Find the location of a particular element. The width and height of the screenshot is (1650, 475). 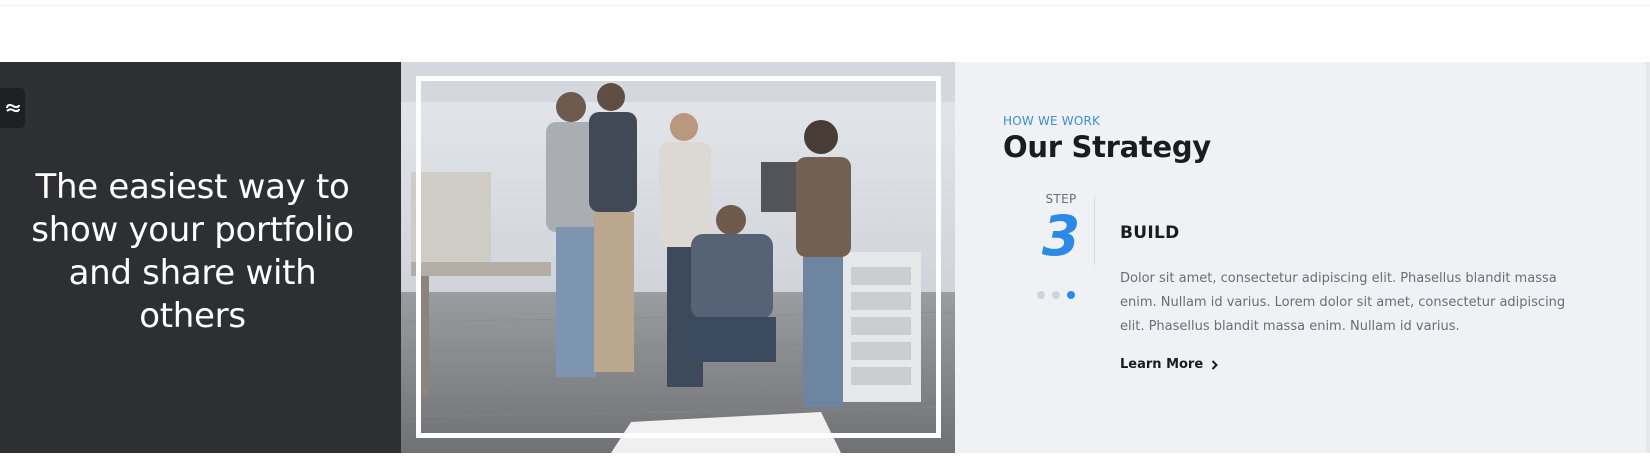

step-title: BUILD is located at coordinates (1150, 233).